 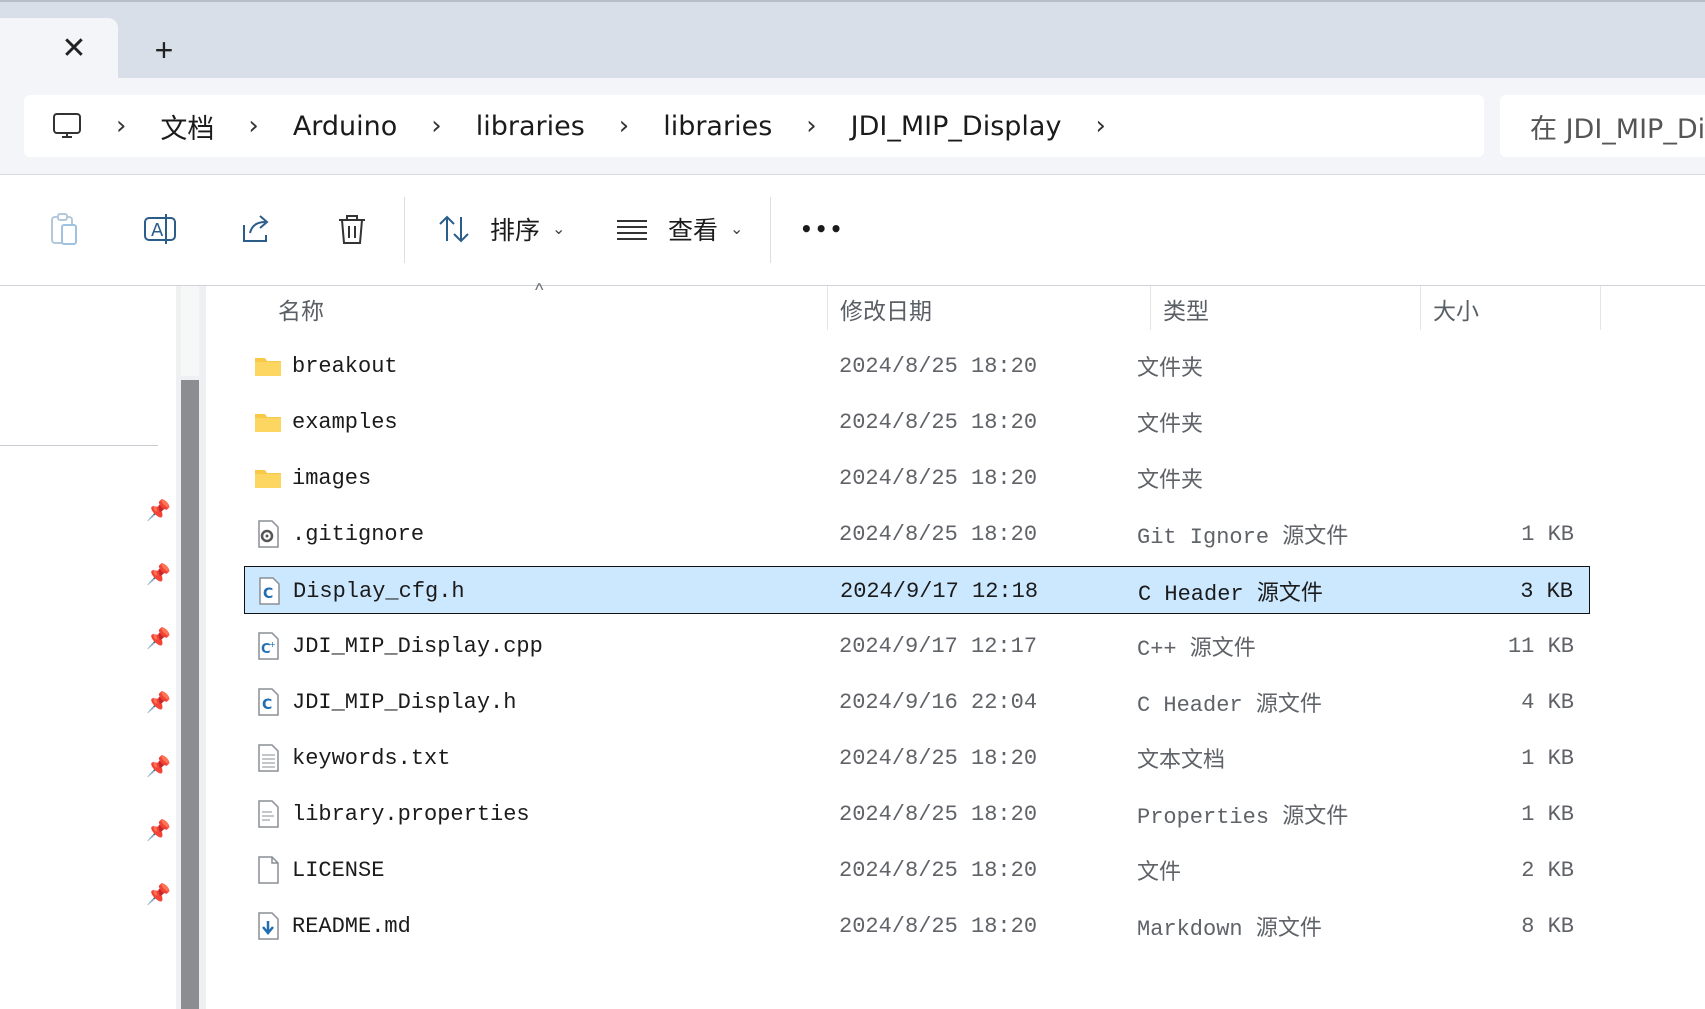 What do you see at coordinates (500, 229) in the screenshot?
I see `sort-button: 排序 ⌄` at bounding box center [500, 229].